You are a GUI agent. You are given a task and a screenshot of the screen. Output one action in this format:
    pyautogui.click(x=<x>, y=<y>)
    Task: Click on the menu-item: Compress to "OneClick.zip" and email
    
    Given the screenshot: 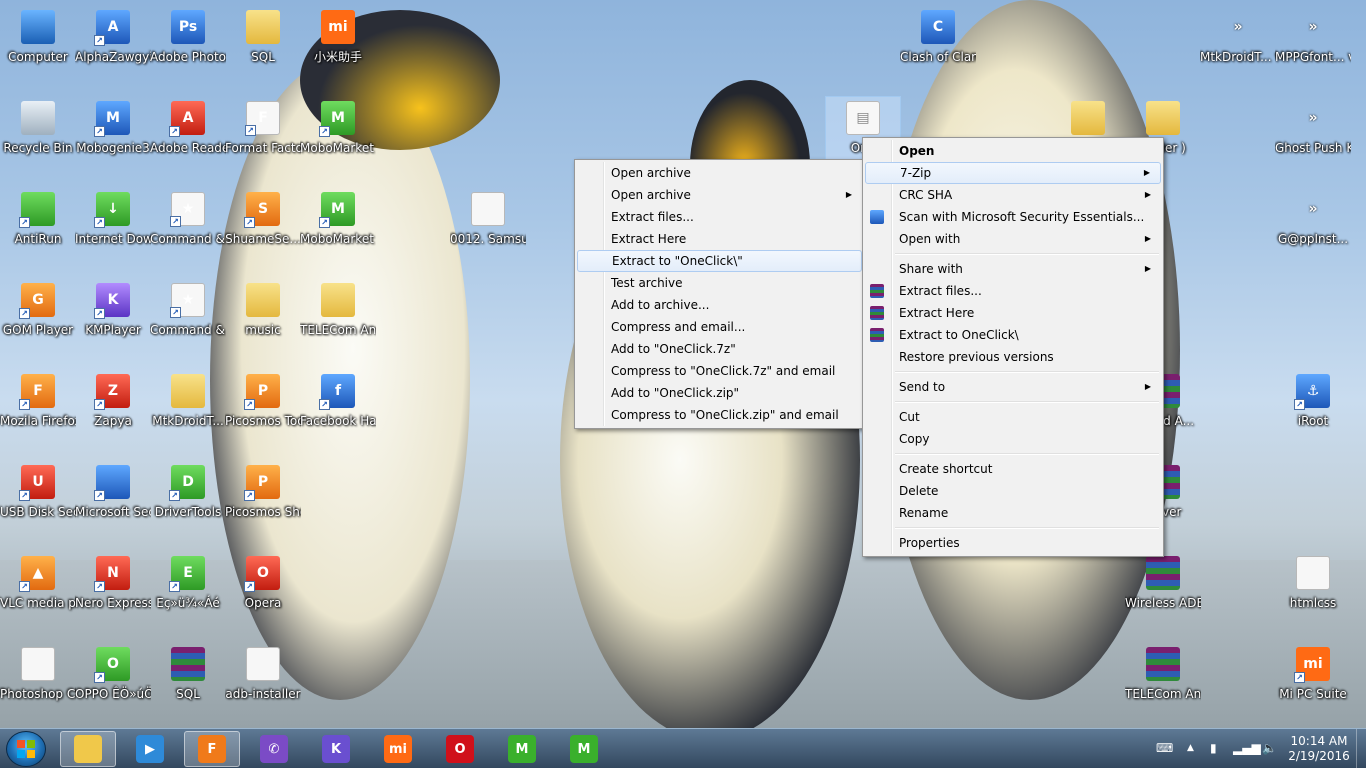 What is the action you would take?
    pyautogui.click(x=719, y=415)
    